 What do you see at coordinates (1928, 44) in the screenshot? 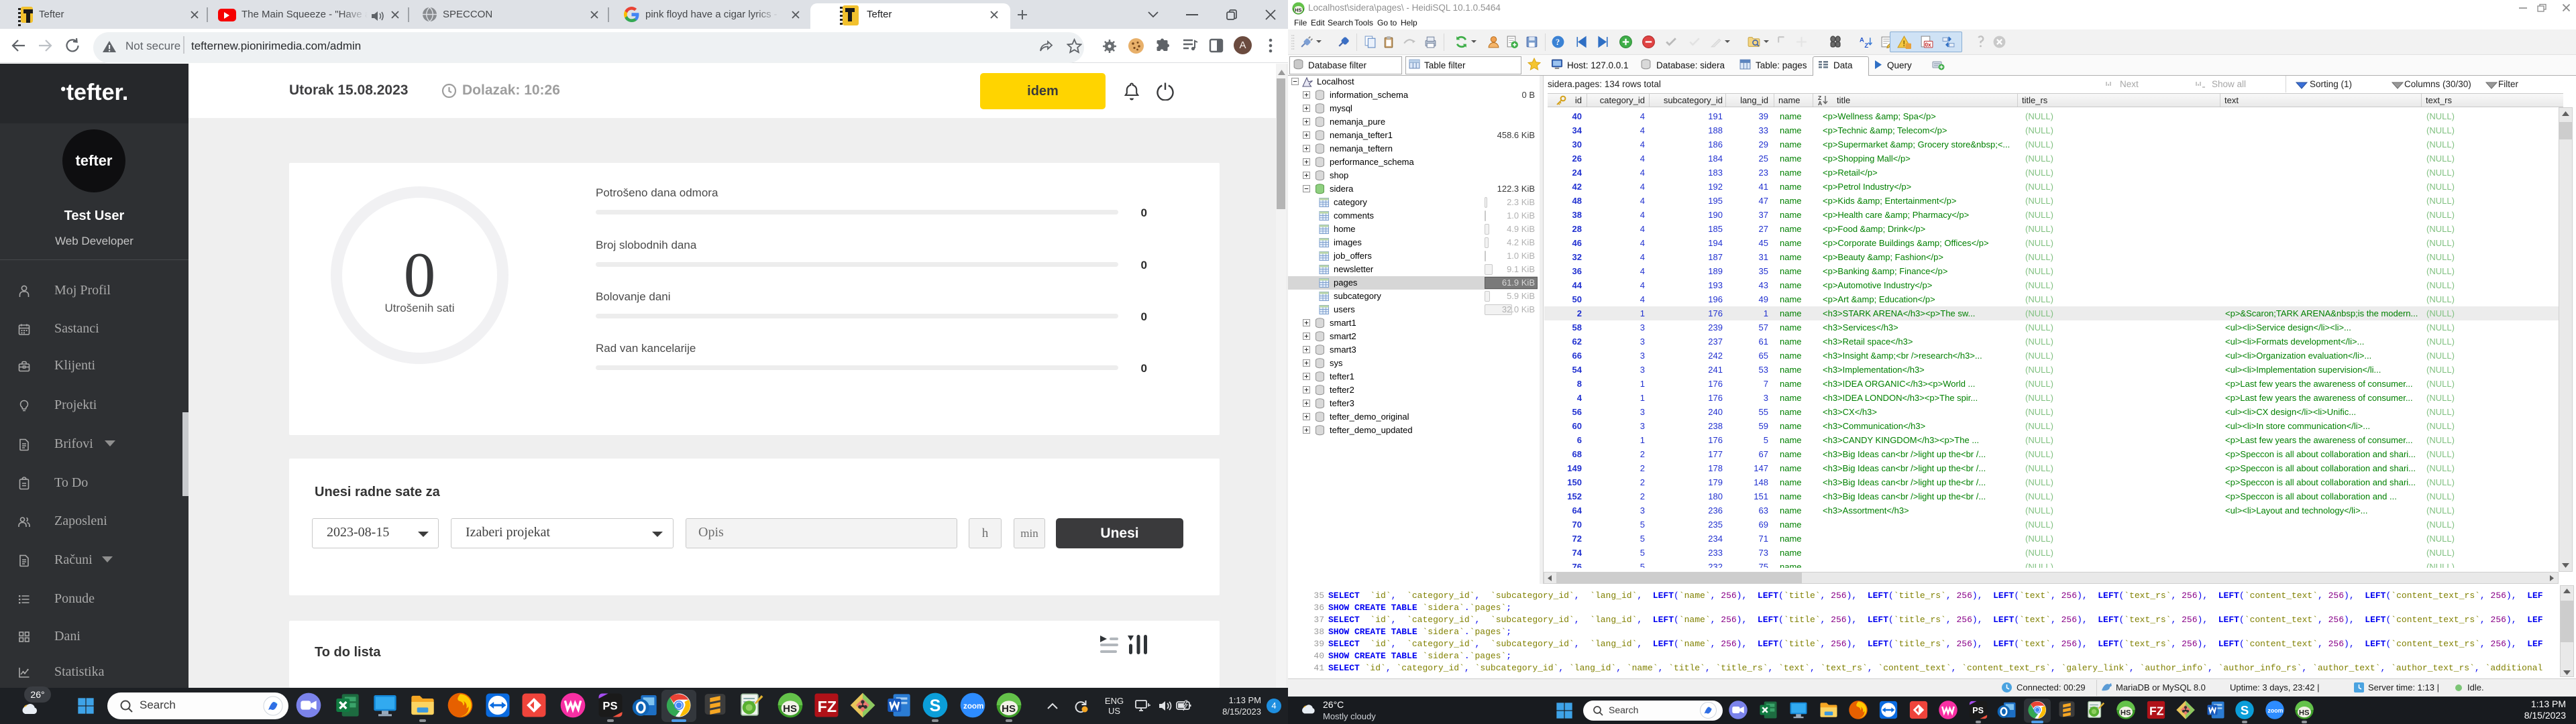
I see `svg-text: 0x` at bounding box center [1928, 44].